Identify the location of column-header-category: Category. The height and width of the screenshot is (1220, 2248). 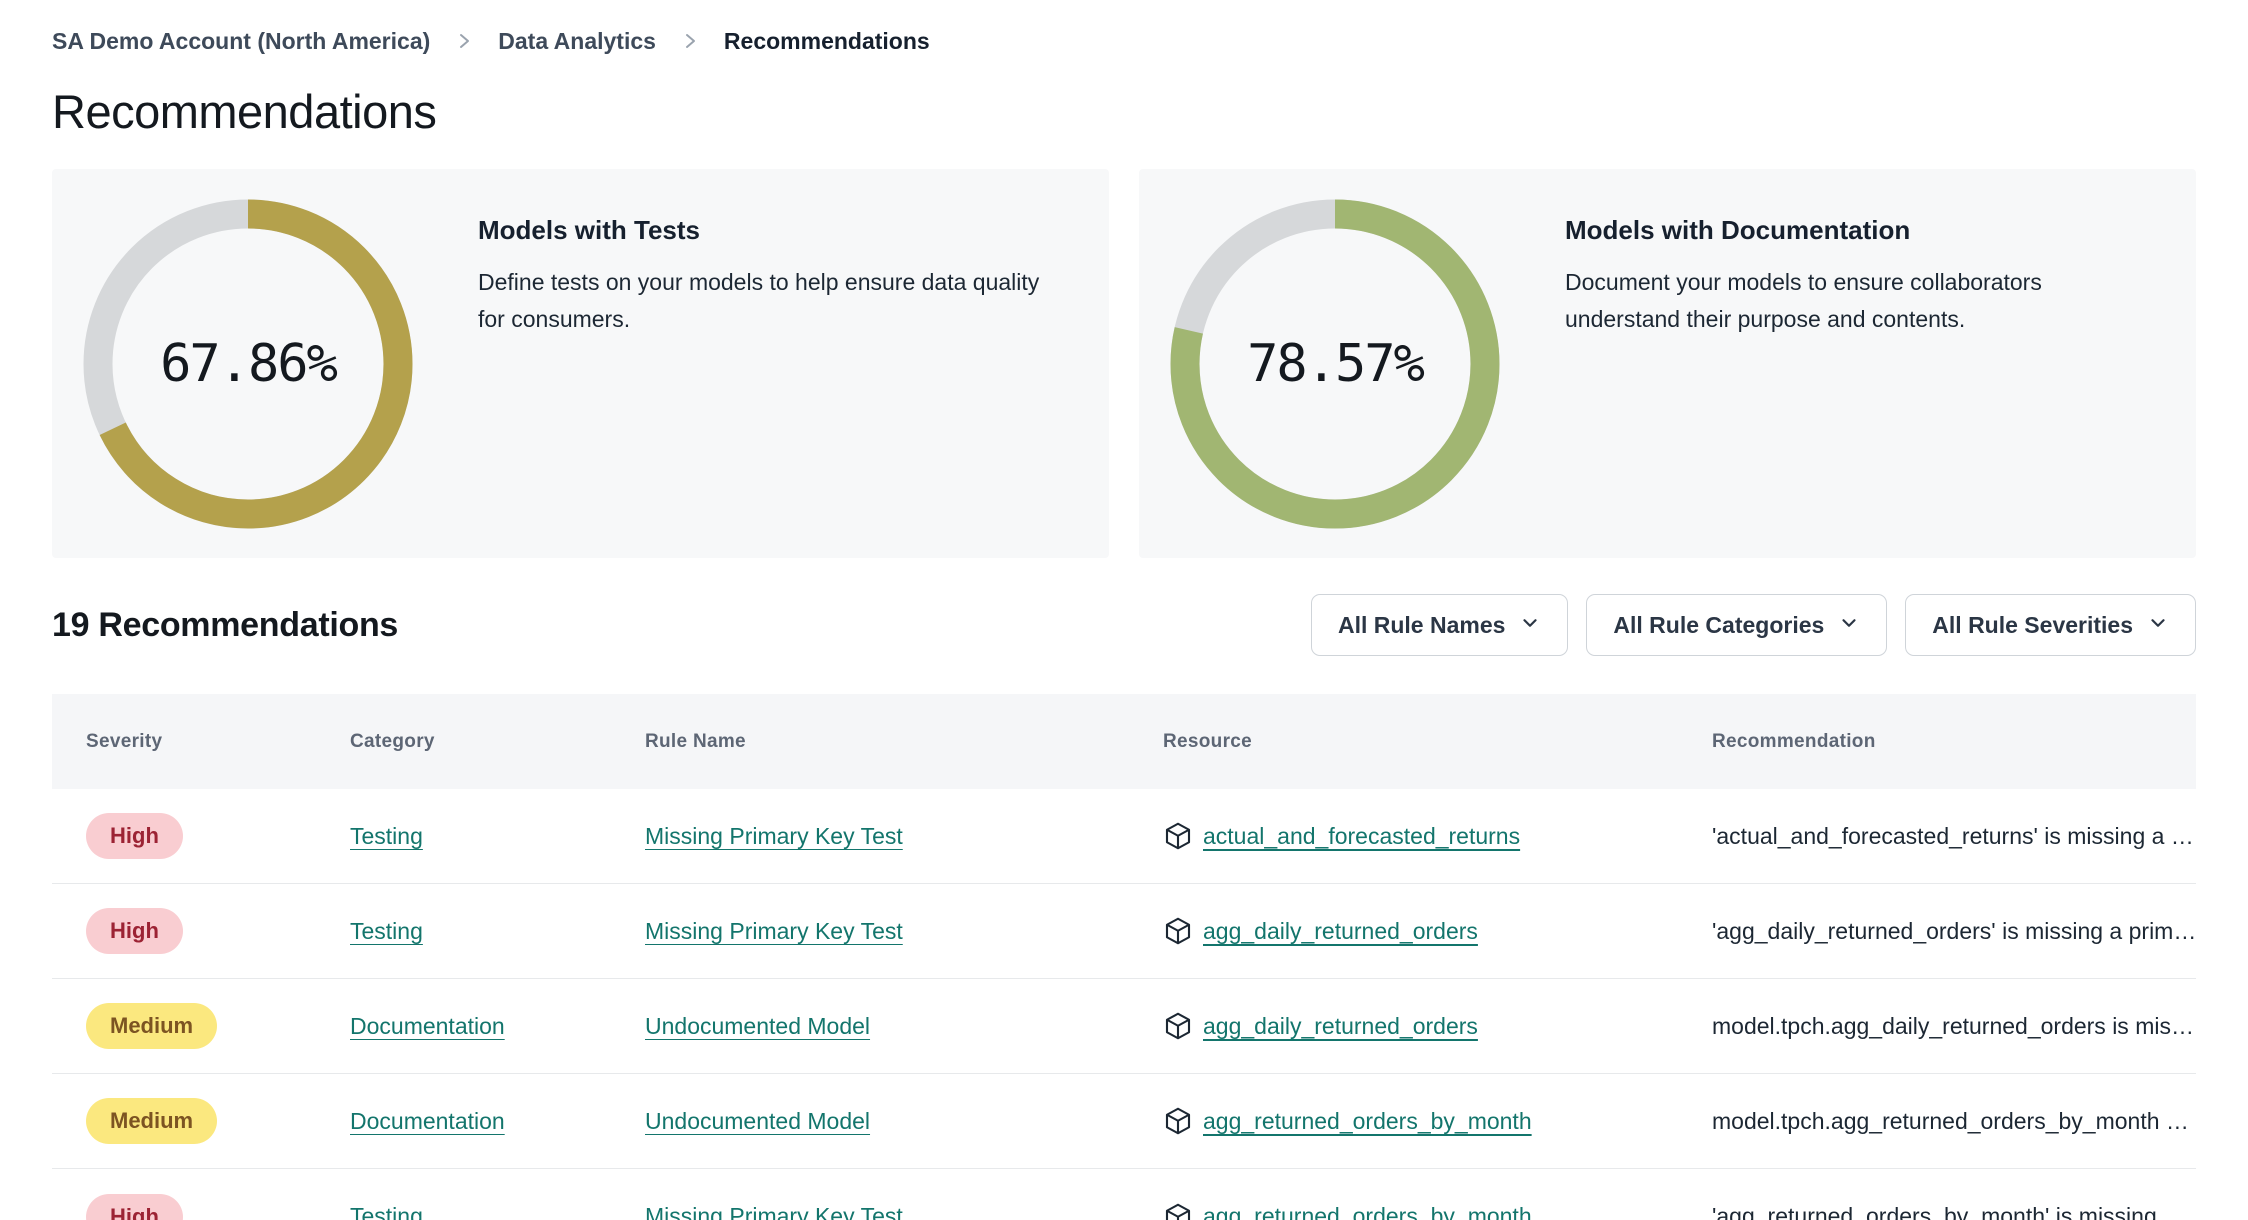
(392, 741).